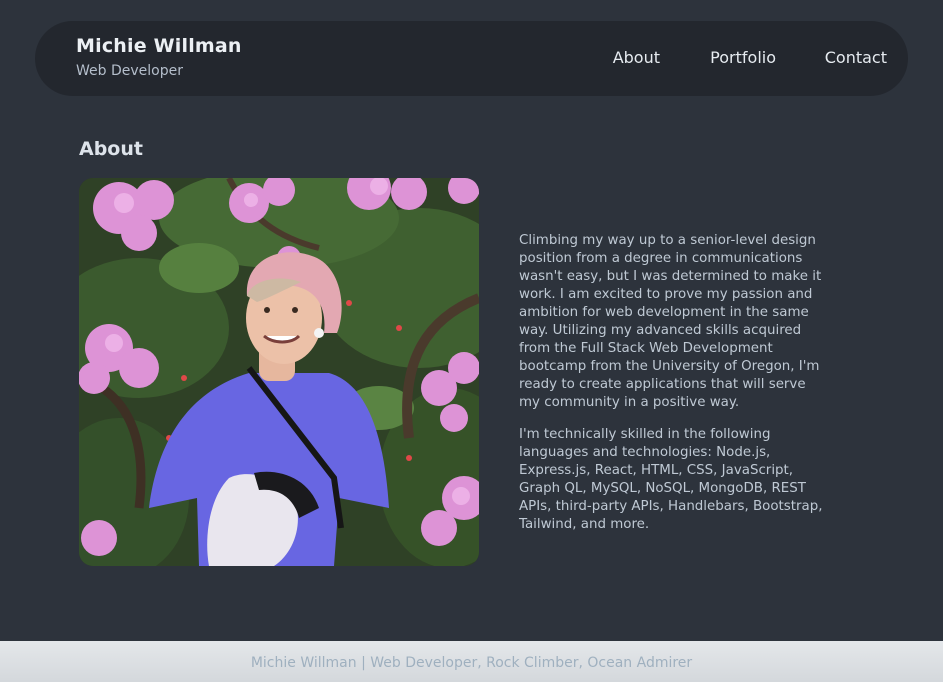 The image size is (943, 682). Describe the element at coordinates (636, 57) in the screenshot. I see `nav-link-about: About` at that location.